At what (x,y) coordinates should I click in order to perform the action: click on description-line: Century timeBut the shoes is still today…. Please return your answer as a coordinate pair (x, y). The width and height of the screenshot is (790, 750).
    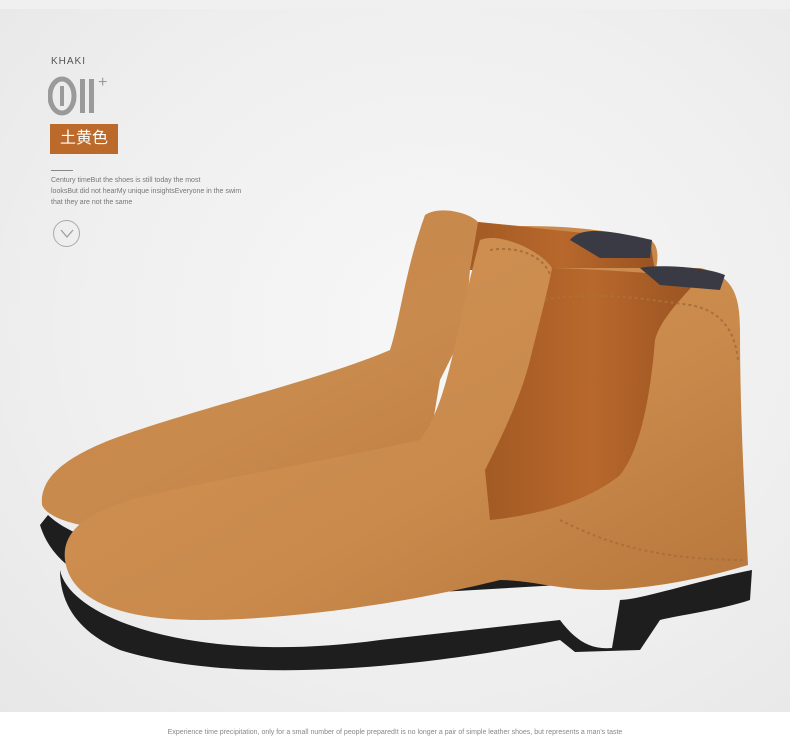
    Looking at the image, I should click on (126, 180).